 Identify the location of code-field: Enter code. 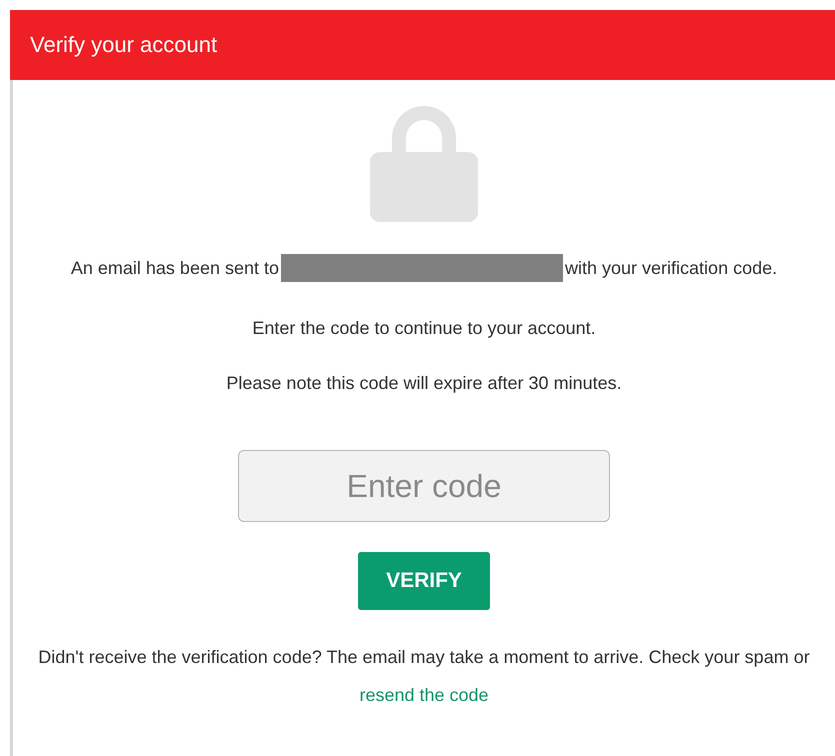
(424, 486).